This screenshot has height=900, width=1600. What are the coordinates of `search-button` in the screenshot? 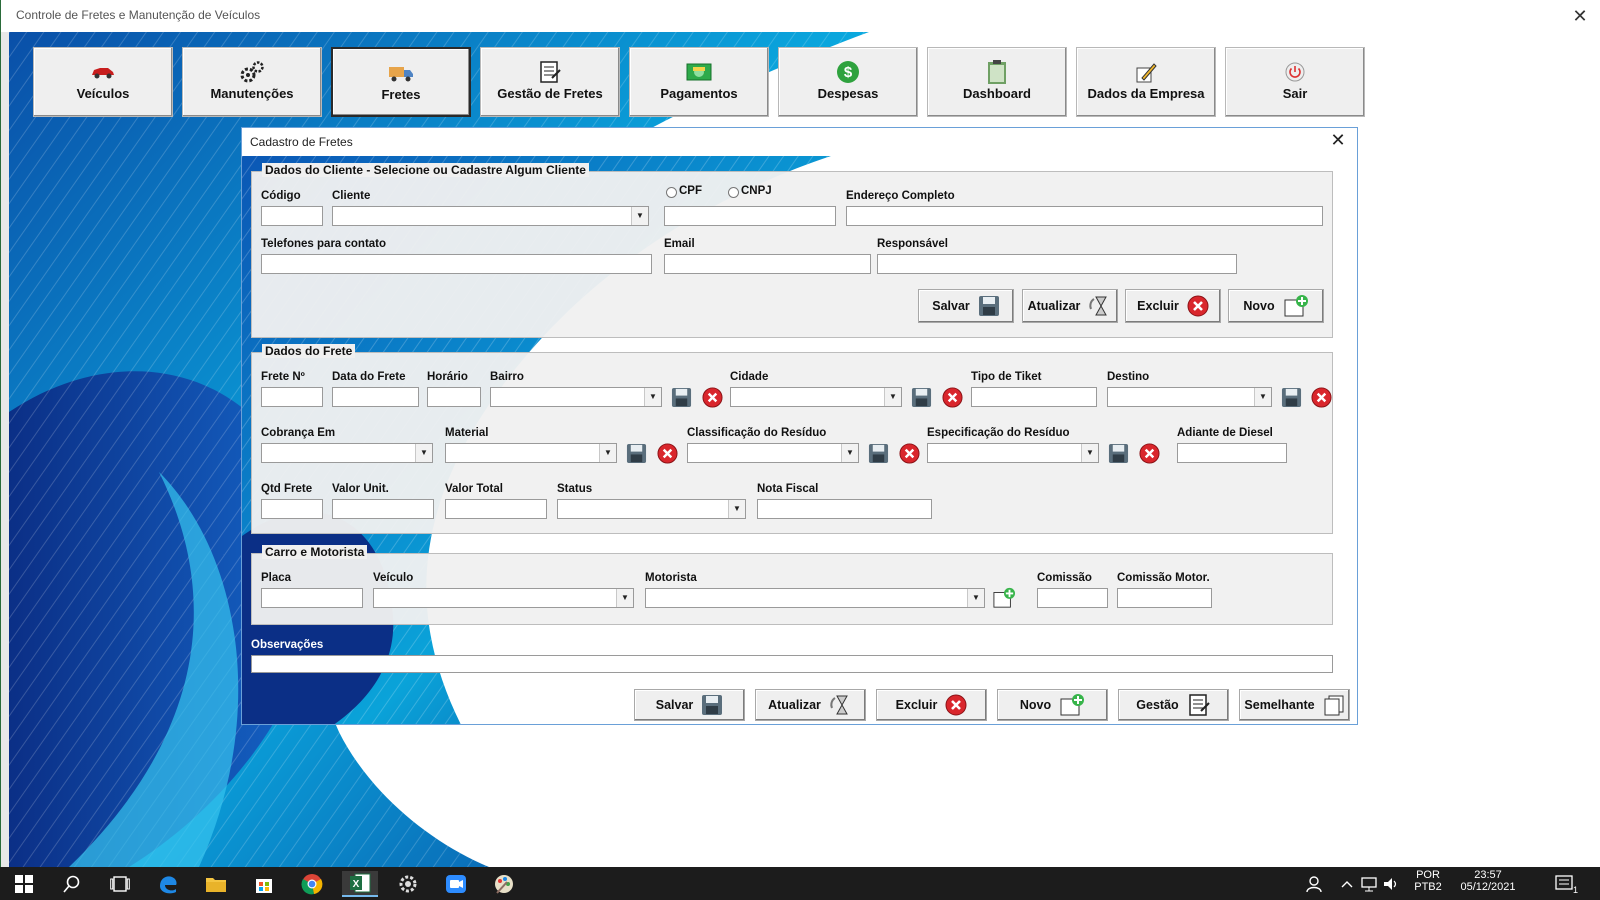 It's located at (72, 884).